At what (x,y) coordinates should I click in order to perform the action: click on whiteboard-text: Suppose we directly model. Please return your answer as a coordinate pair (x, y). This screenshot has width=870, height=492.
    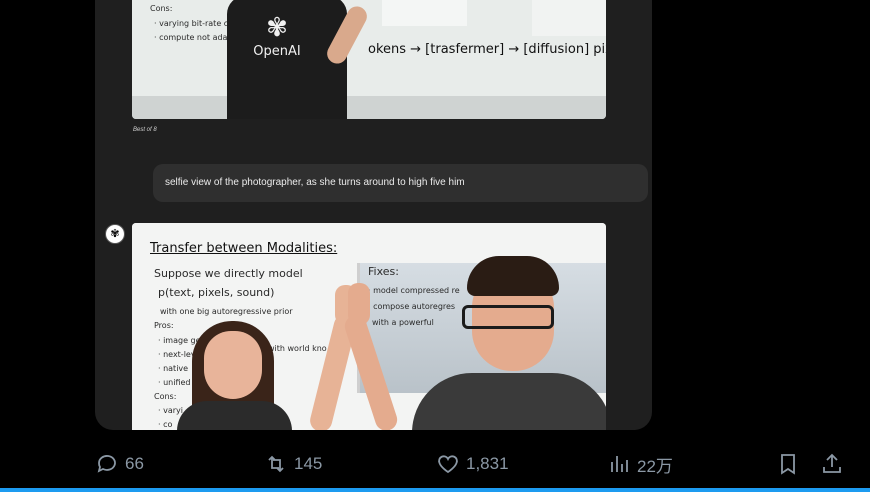
    Looking at the image, I should click on (228, 273).